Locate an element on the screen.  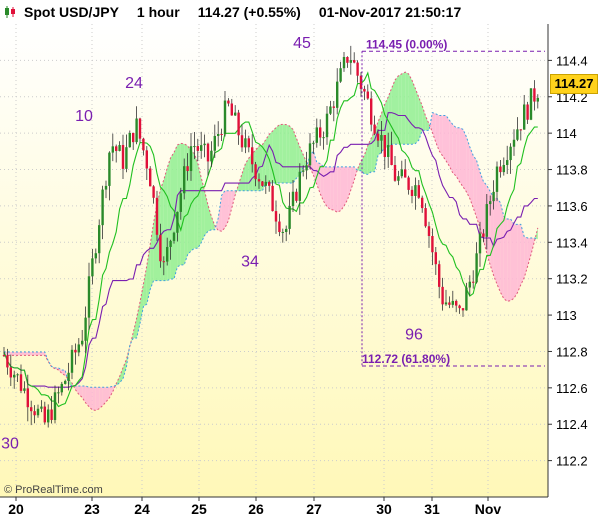
y-tick-label: 113 is located at coordinates (566, 315).